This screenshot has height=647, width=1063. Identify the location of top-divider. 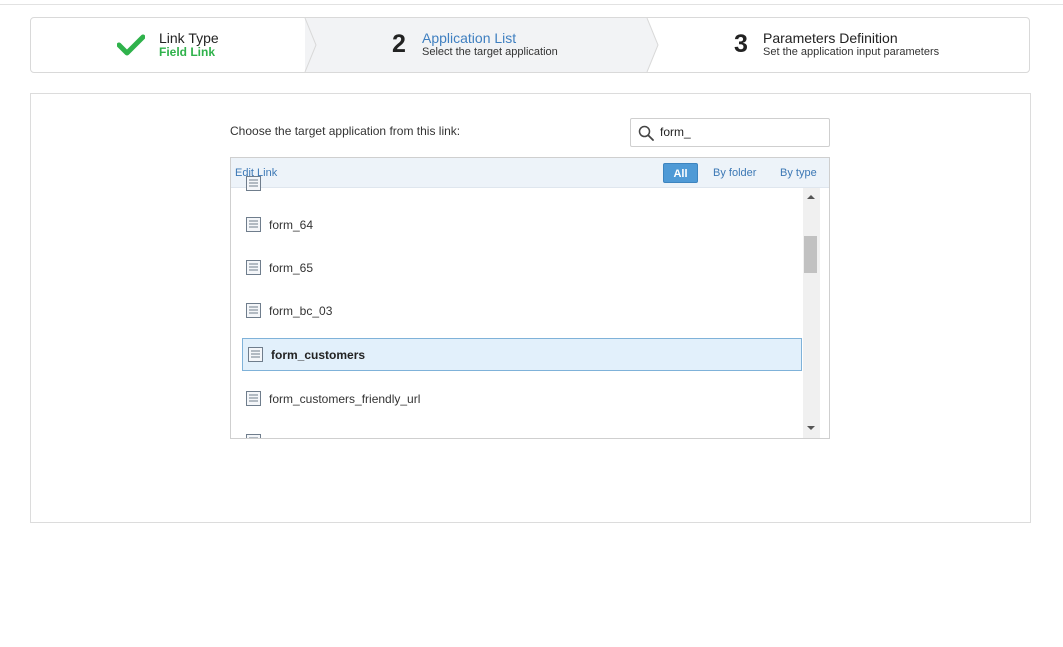
(531, 4).